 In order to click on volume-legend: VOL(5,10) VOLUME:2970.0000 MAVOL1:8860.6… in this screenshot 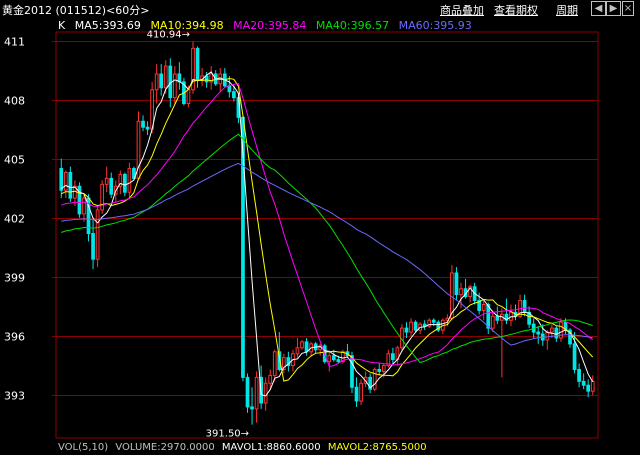, I will do `click(244, 447)`.